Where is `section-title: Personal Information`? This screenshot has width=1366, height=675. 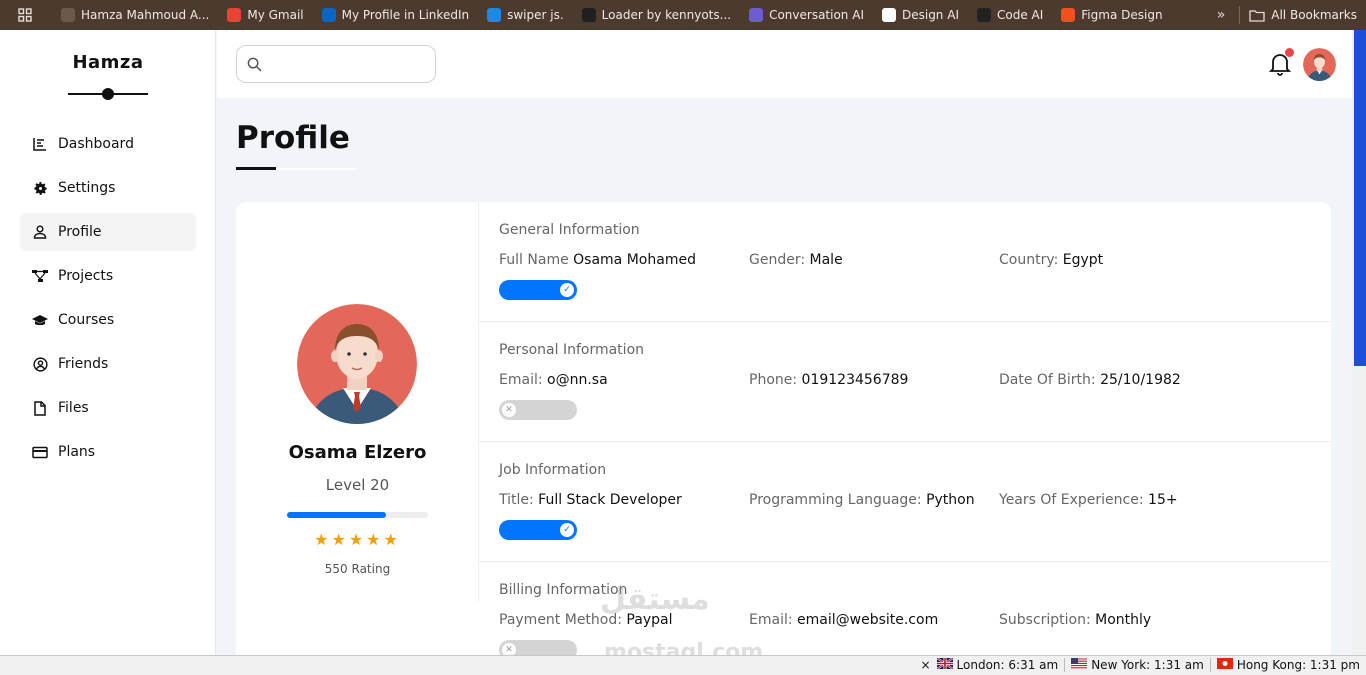 section-title: Personal Information is located at coordinates (572, 350).